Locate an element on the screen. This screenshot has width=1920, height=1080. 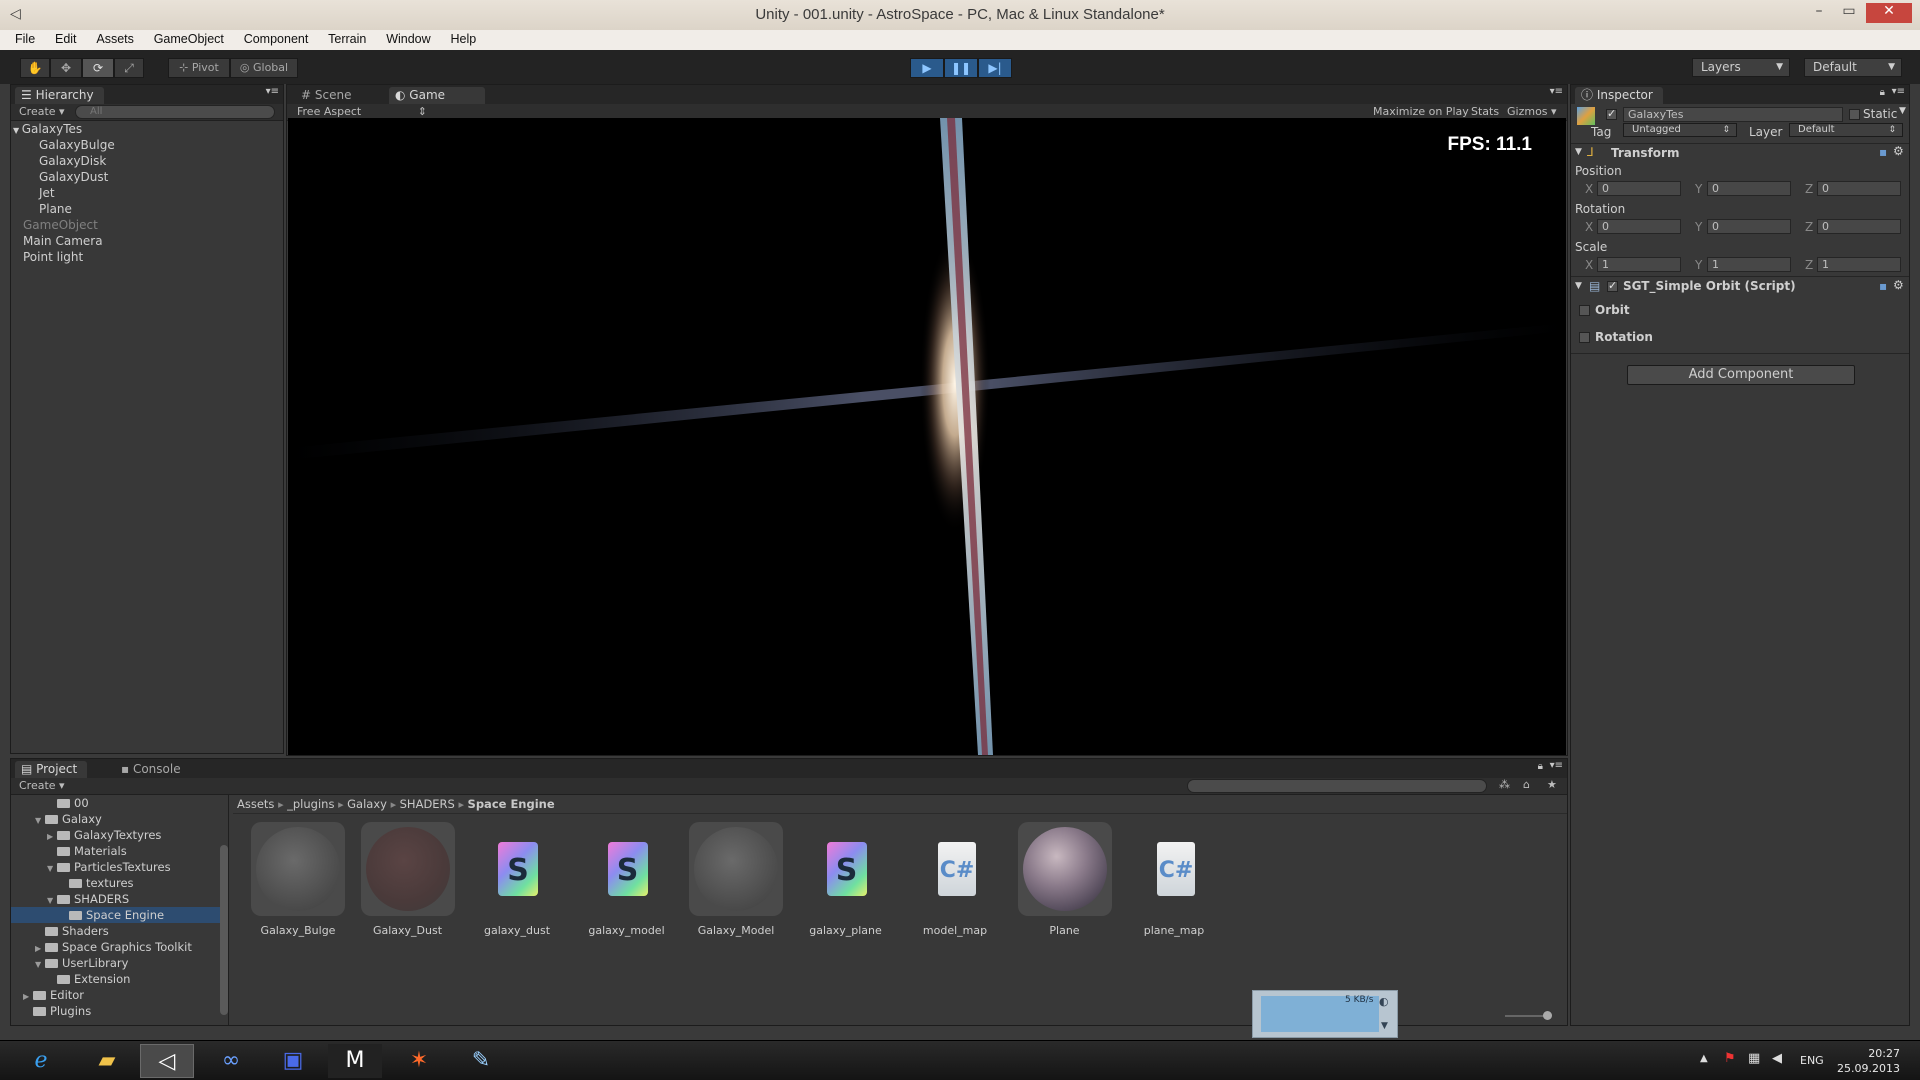
project-tree-item: ▶ GalaxyTextyres is located at coordinates (104, 835).